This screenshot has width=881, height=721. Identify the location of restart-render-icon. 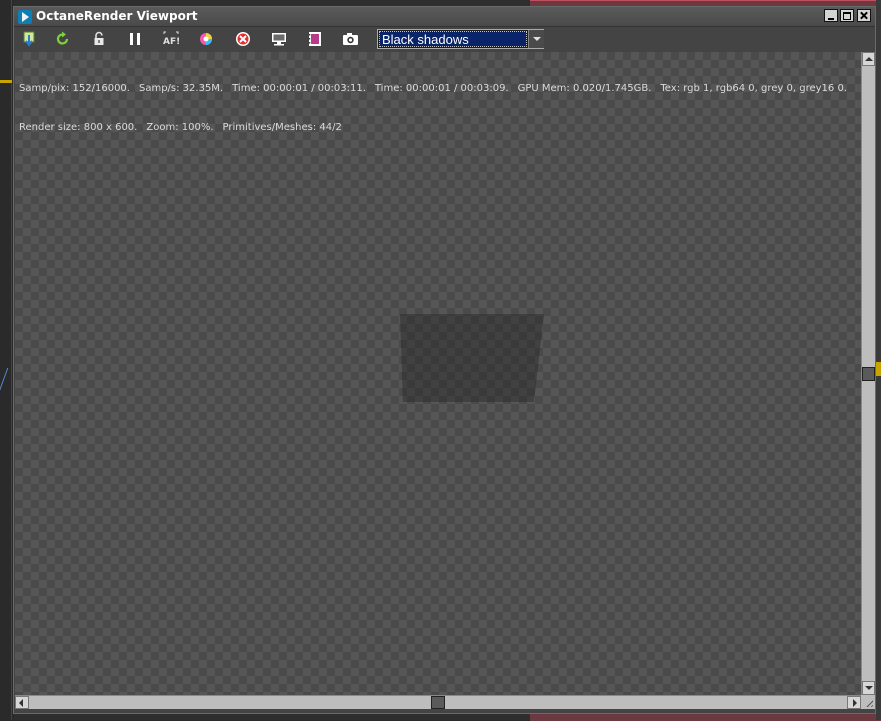
(62, 38).